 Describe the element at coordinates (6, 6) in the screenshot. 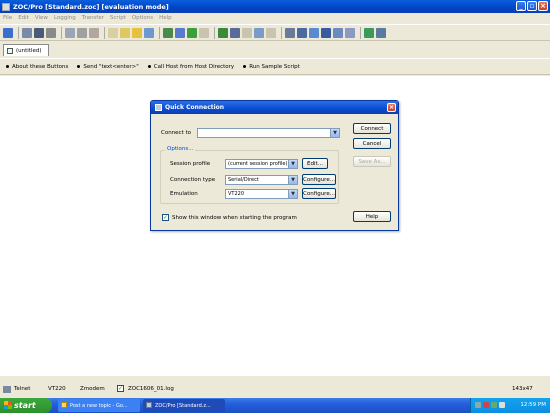

I see `app-icon` at that location.